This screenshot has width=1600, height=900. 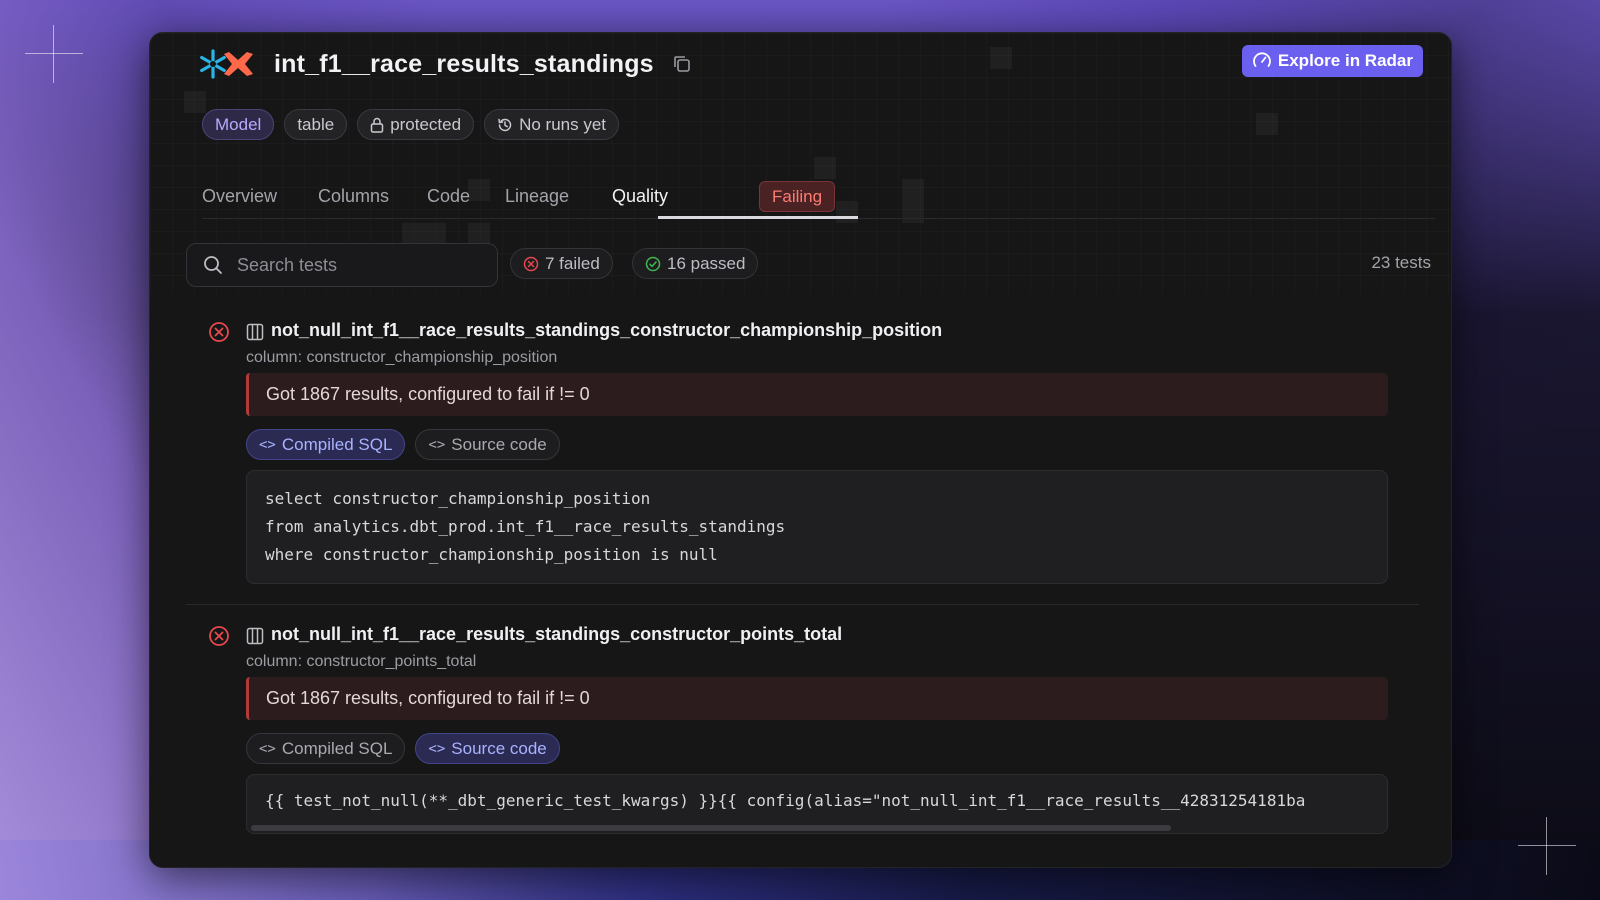 What do you see at coordinates (316, 124) in the screenshot?
I see `materialization-badge: table` at bounding box center [316, 124].